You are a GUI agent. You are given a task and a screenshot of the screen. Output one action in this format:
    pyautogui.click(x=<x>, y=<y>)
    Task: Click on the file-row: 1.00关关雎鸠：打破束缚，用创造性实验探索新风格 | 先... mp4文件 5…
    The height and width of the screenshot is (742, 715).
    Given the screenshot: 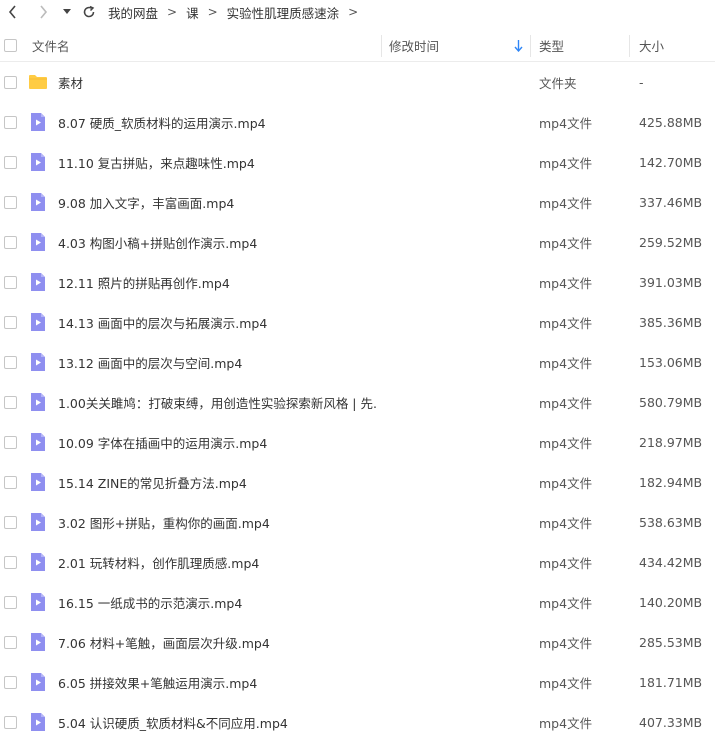 What is the action you would take?
    pyautogui.click(x=357, y=402)
    